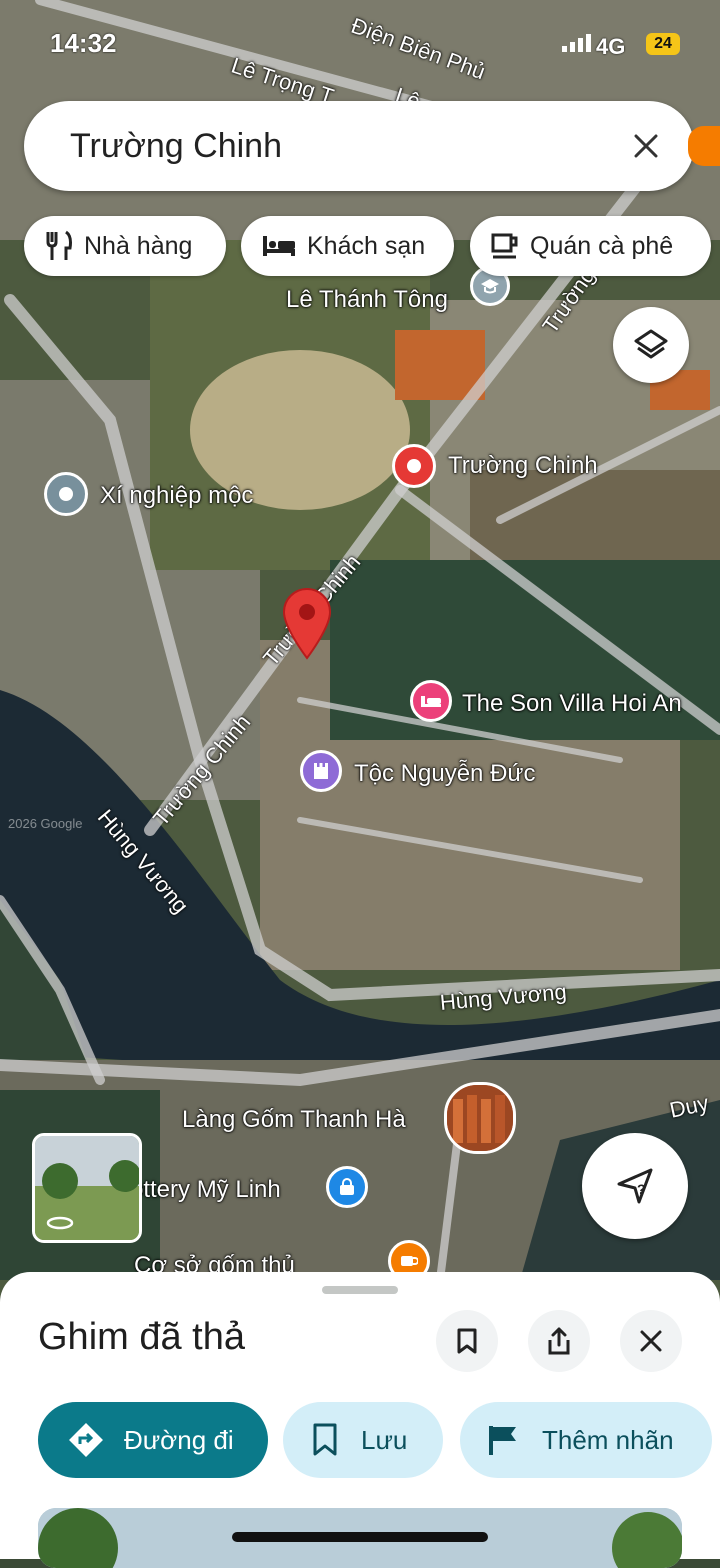 The width and height of the screenshot is (720, 1568). I want to click on street-view-thumbnail, so click(87, 1188).